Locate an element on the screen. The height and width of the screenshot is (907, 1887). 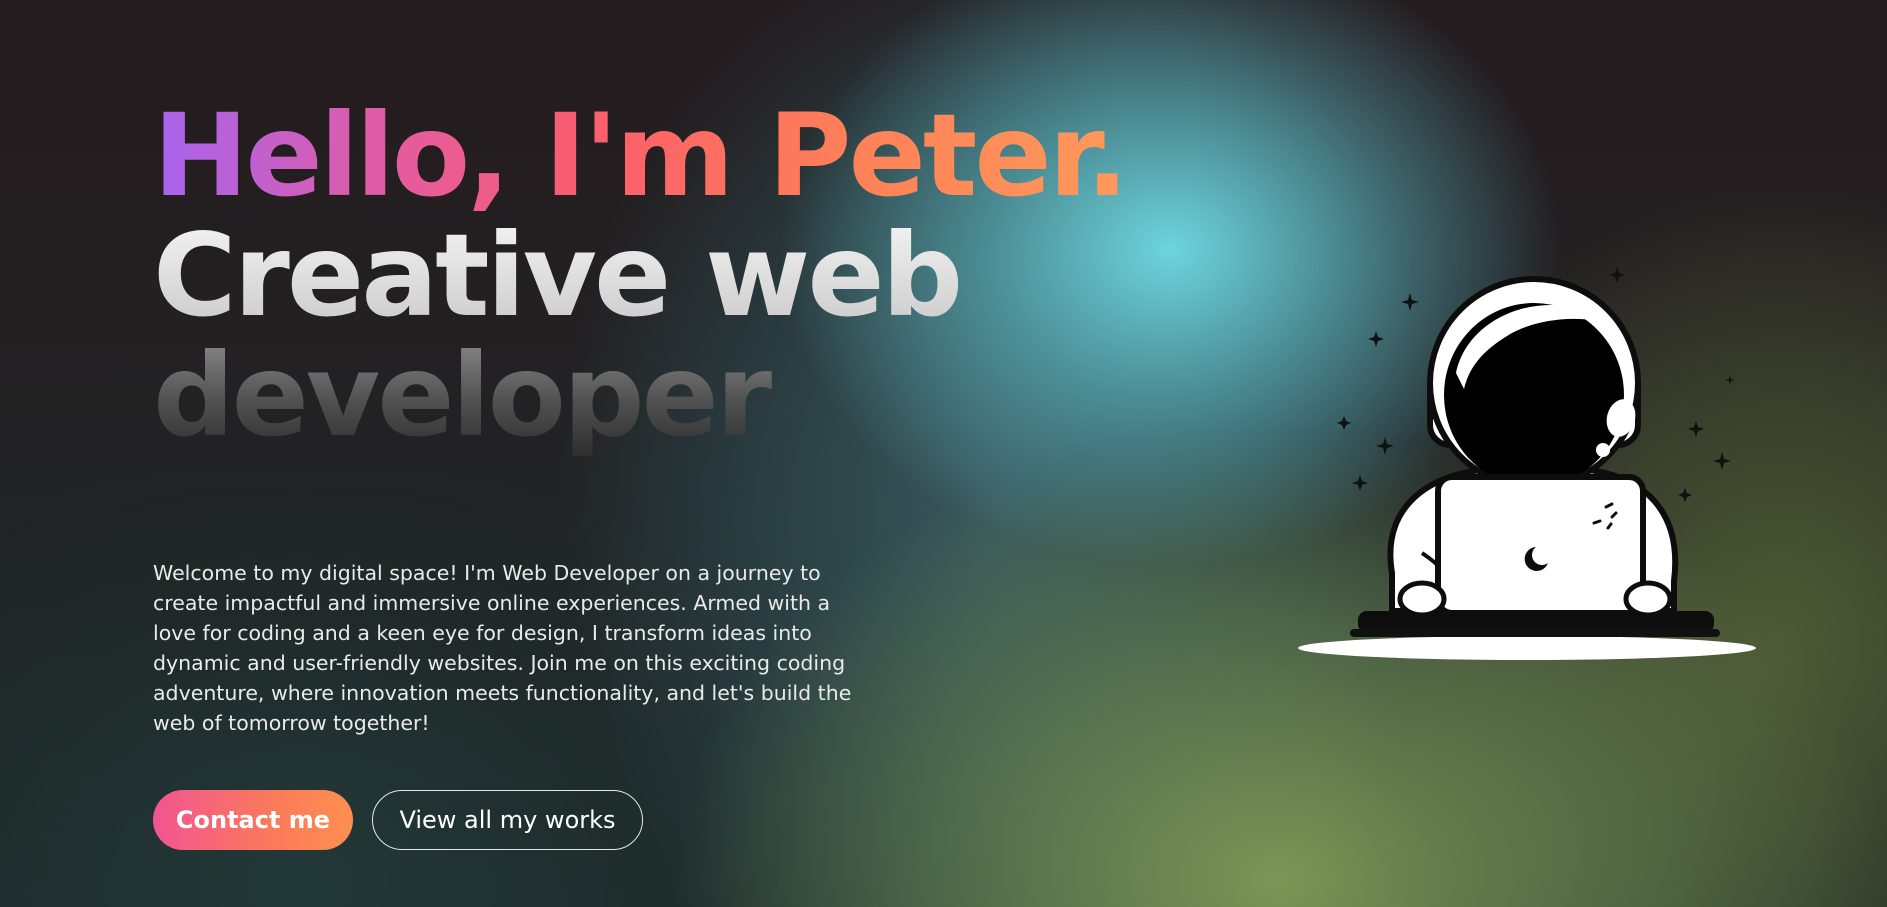
contact-button: Contact me is located at coordinates (253, 820).